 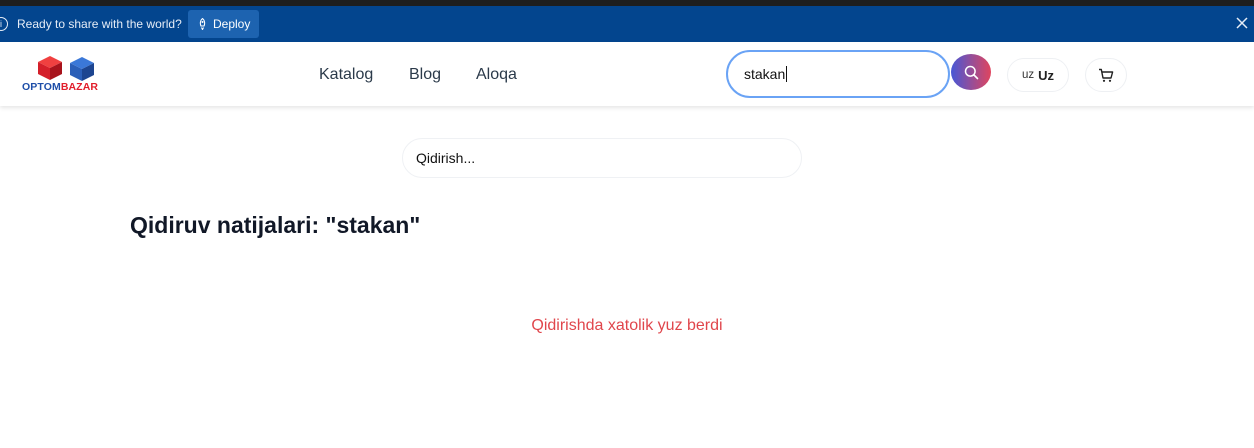 I want to click on language-name: Uz, so click(x=1046, y=75).